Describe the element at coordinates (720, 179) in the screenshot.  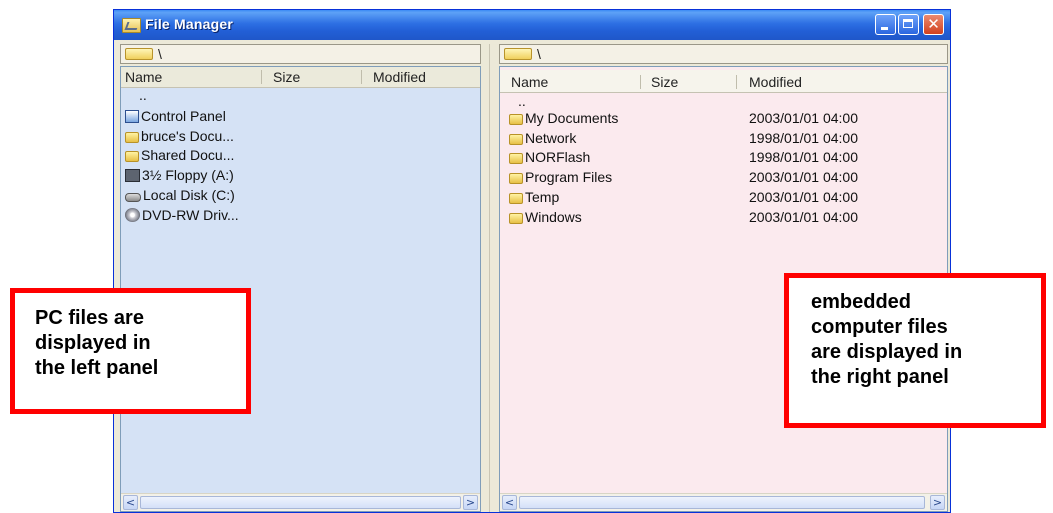
I see `list-item: Program Files 2003/01/01 04:00` at that location.